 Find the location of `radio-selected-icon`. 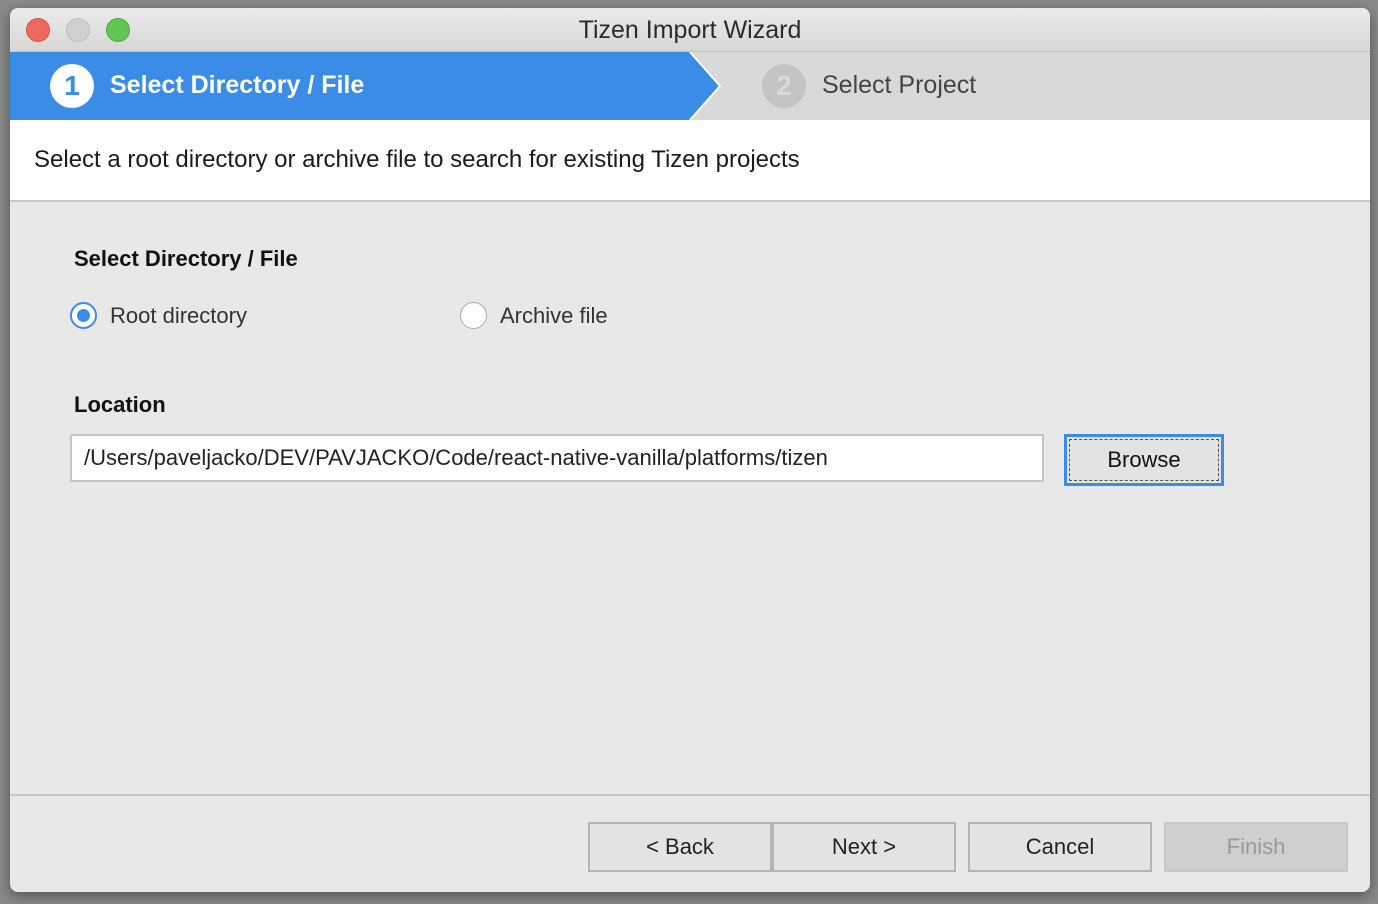

radio-selected-icon is located at coordinates (83, 315).